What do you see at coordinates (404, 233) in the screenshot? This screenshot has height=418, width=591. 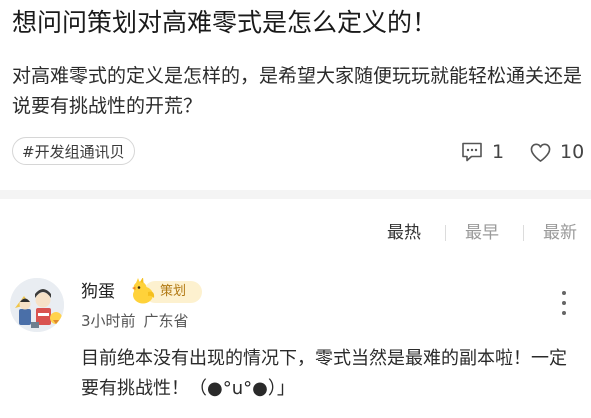 I see `tab-hot: 最热` at bounding box center [404, 233].